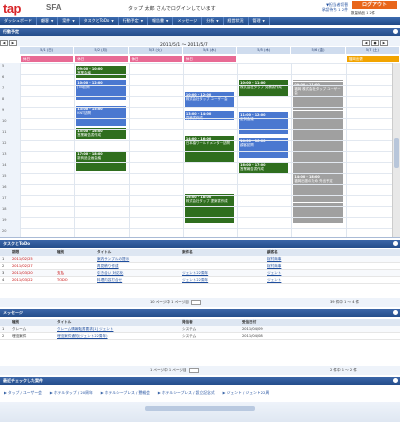 The height and width of the screenshot is (422, 400). Describe the element at coordinates (155, 50) in the screenshot. I see `day-header: 5/3 (火)` at that location.